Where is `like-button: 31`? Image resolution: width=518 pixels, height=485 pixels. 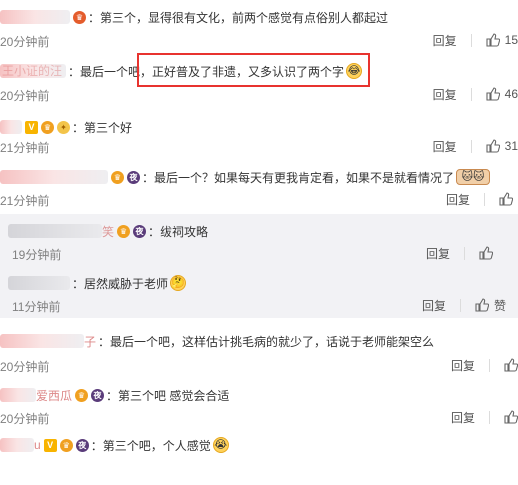 like-button: 31 is located at coordinates (502, 146).